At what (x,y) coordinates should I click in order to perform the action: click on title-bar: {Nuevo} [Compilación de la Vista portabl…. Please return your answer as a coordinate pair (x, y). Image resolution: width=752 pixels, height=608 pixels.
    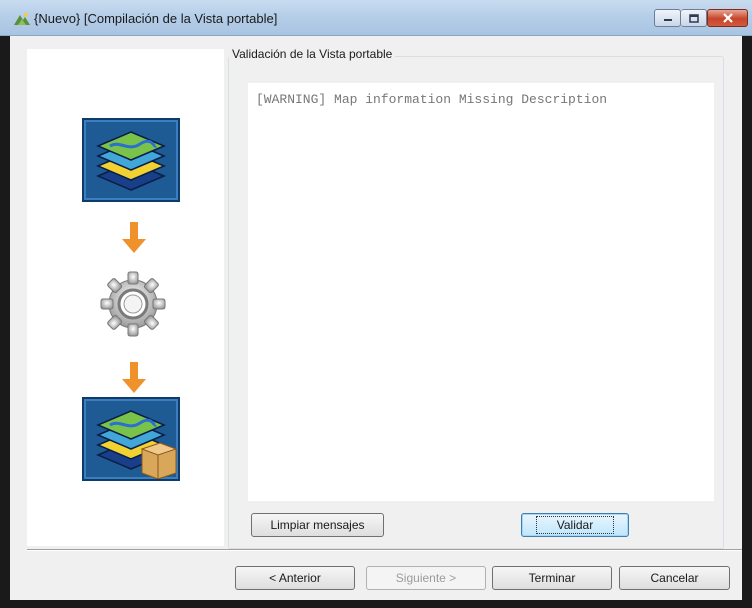
    Looking at the image, I should click on (376, 18).